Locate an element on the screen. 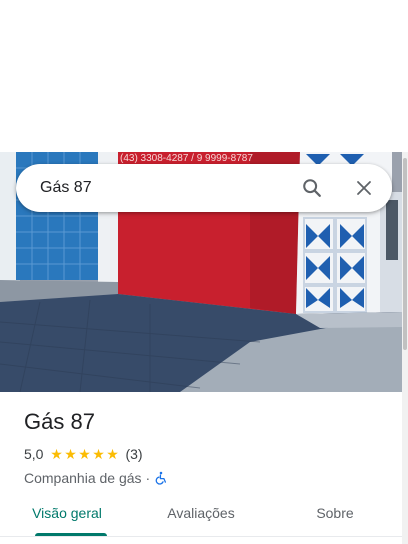 Image resolution: width=408 pixels, height=544 pixels. rating-value: 5,0 is located at coordinates (34, 454).